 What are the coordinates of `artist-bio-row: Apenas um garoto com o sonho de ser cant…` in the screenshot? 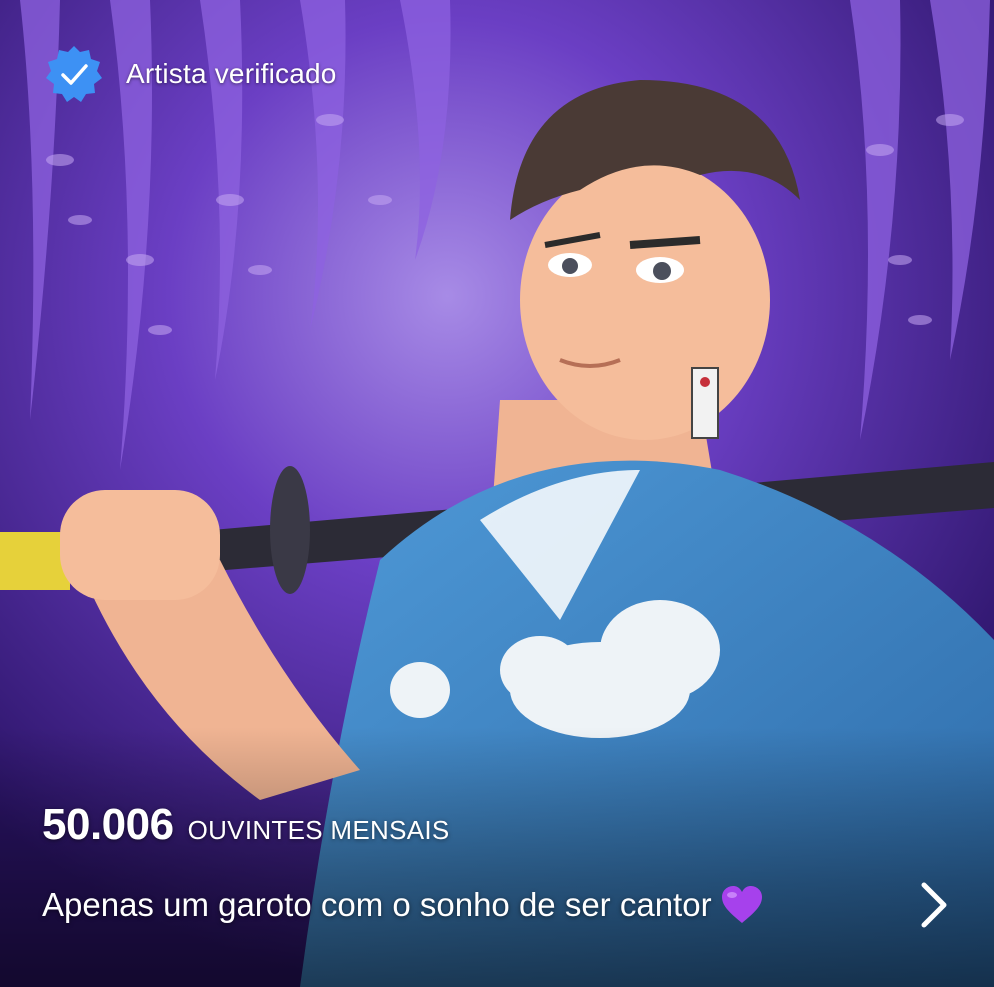 It's located at (498, 905).